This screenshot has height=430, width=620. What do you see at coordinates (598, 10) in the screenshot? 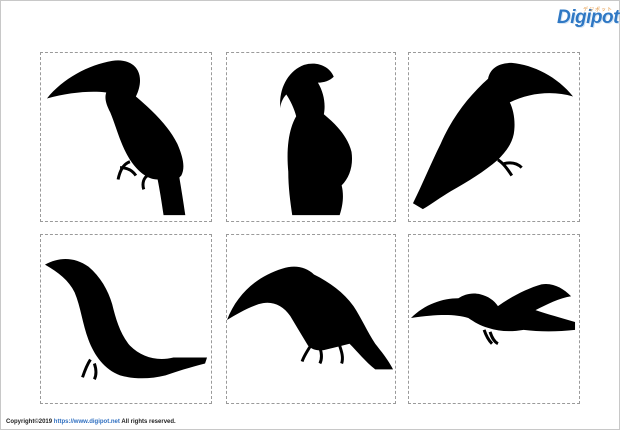
I see `logo-kana: デジポット` at bounding box center [598, 10].